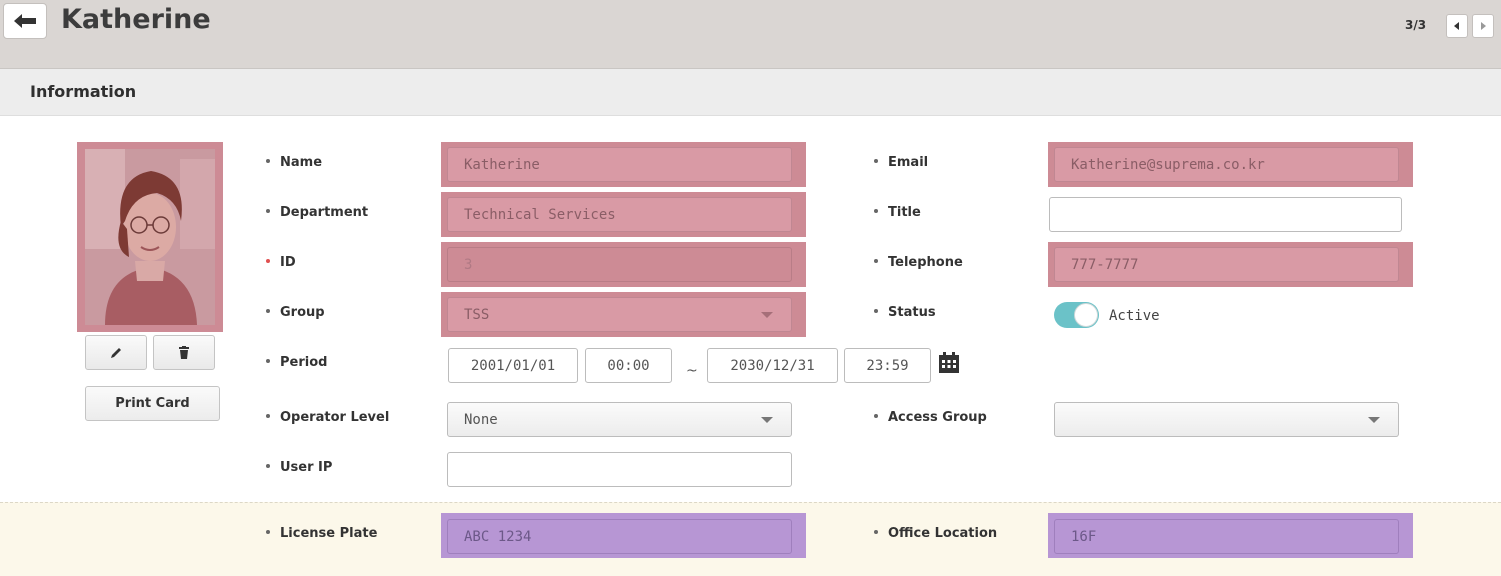 This screenshot has height=576, width=1501. I want to click on panel-header: Information, so click(750, 92).